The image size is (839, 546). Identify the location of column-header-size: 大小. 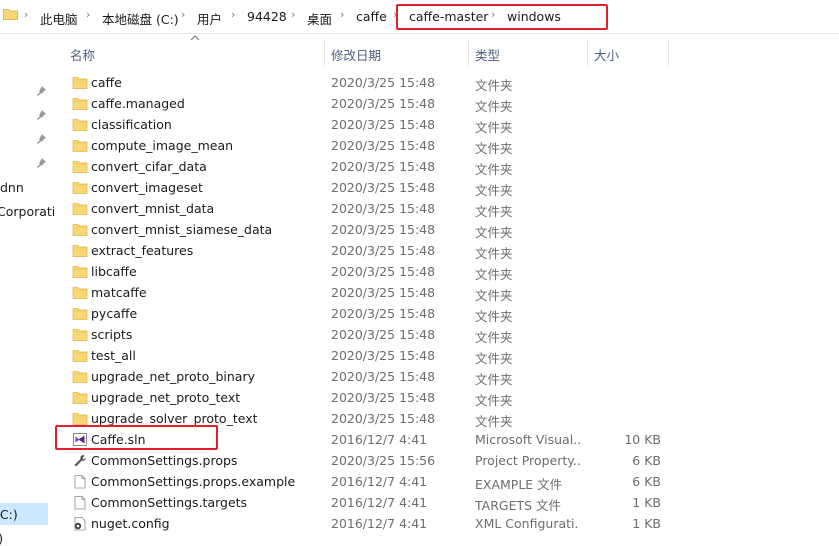
(606, 54).